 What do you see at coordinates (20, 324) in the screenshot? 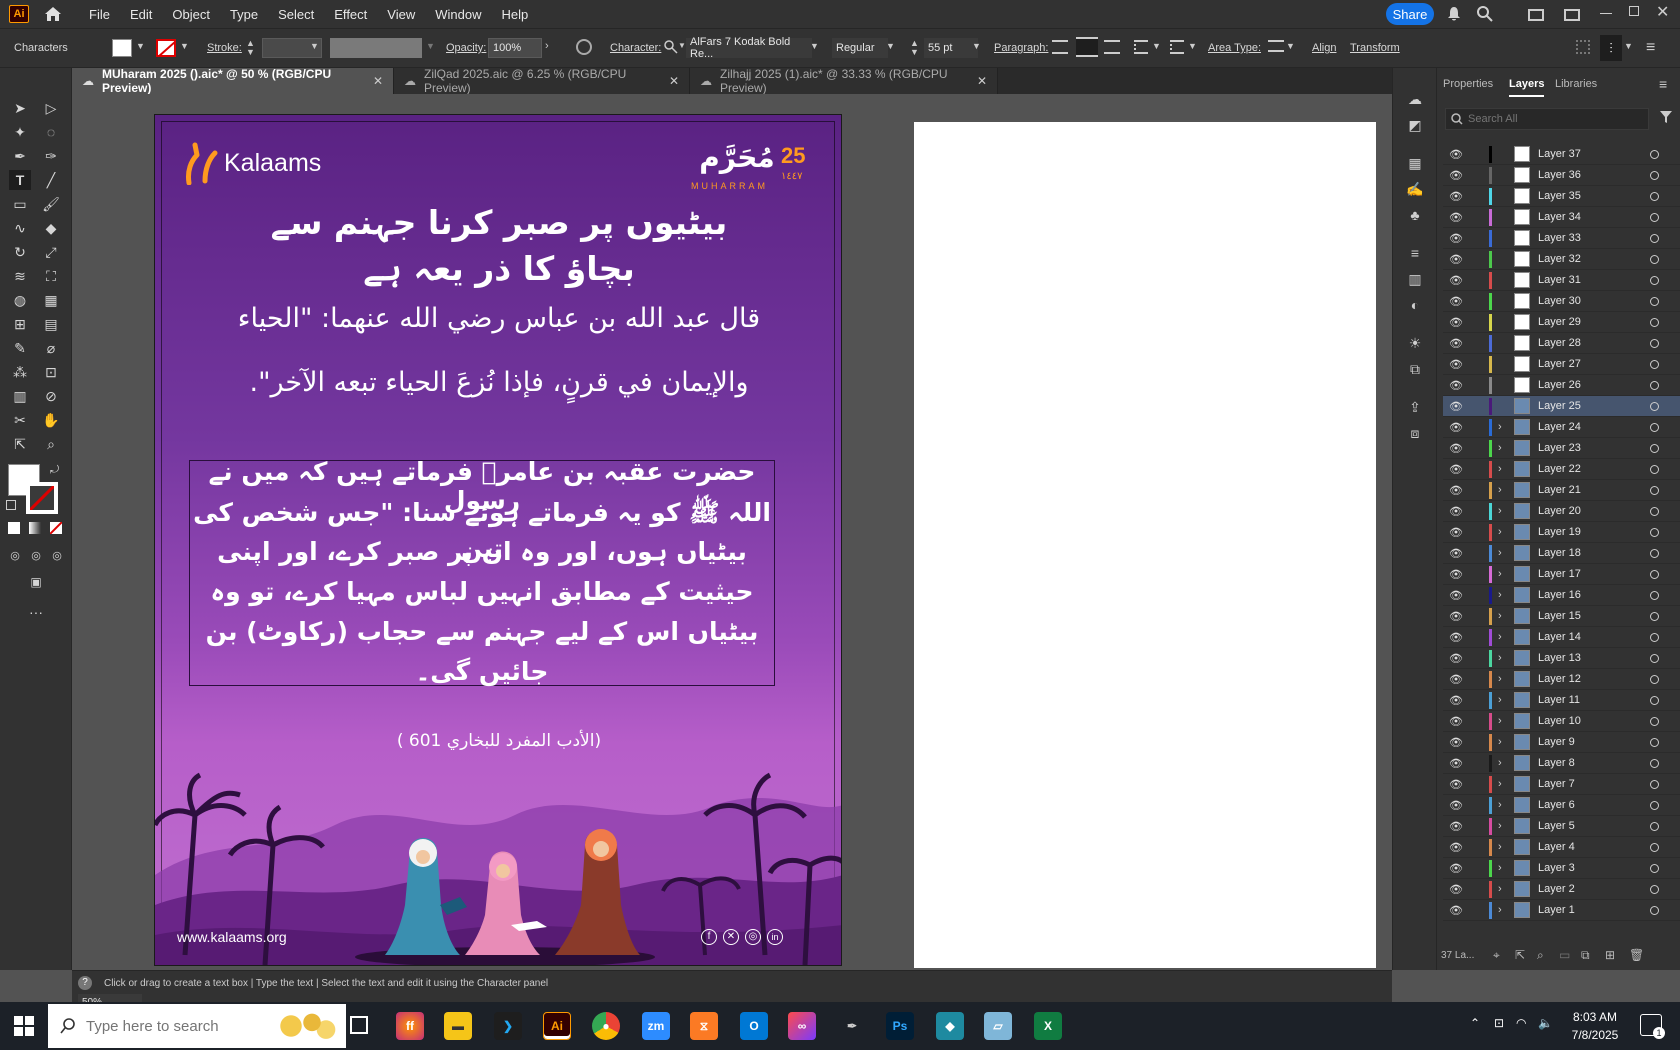
I see `mesh-tool-icon: ⊞` at bounding box center [20, 324].